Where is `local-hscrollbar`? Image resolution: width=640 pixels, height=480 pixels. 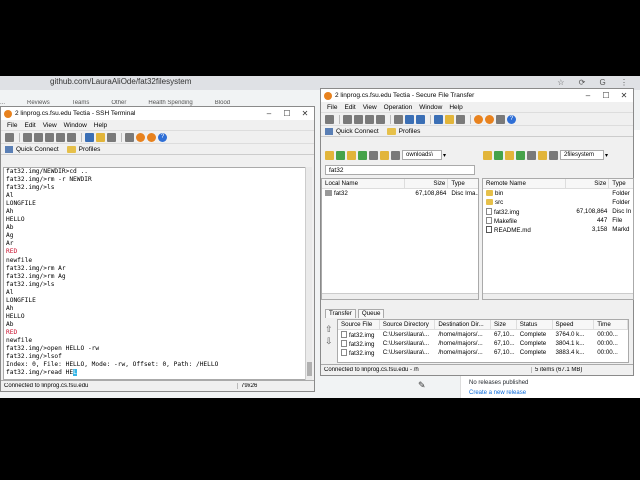 local-hscrollbar is located at coordinates (400, 296).